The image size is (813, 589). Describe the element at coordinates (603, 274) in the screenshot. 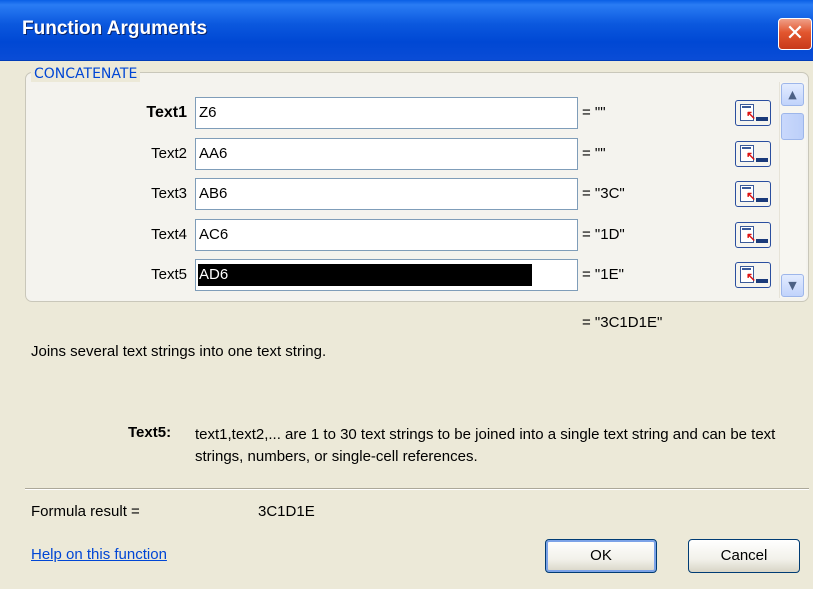

I see `text5-result: = "1E"` at that location.